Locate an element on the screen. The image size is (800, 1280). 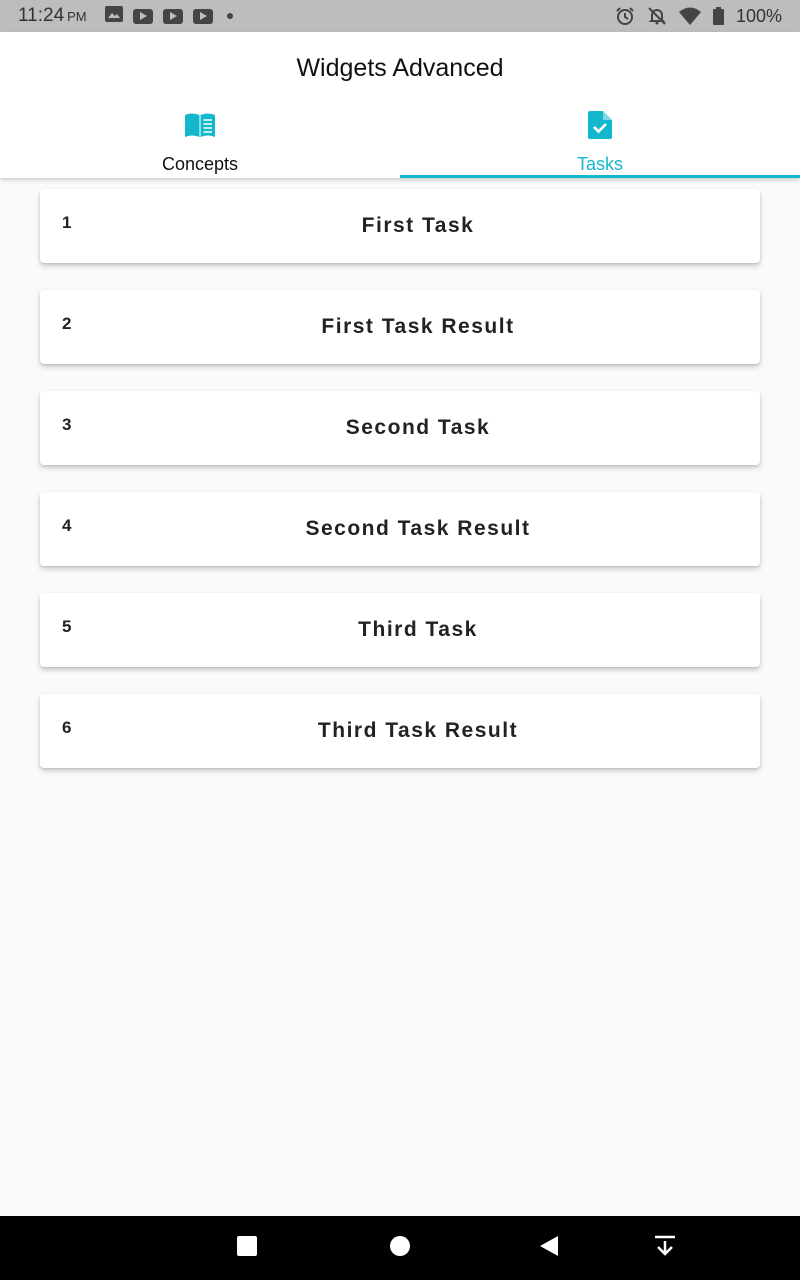
book-icon is located at coordinates (200, 125).